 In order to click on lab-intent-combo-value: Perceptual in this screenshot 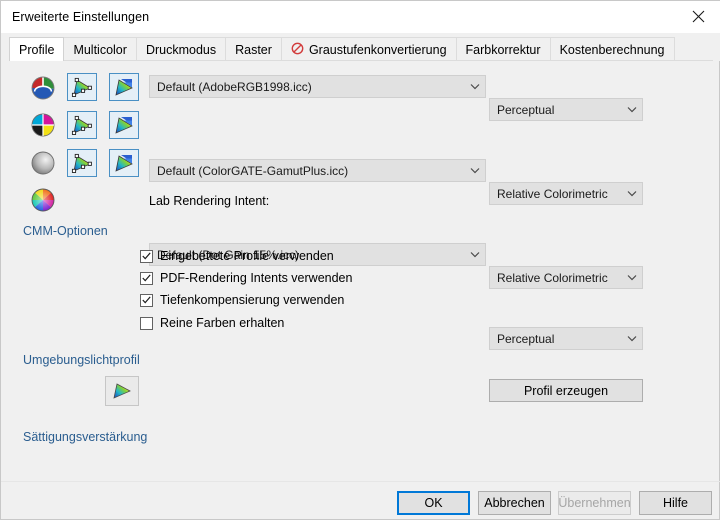, I will do `click(526, 338)`.